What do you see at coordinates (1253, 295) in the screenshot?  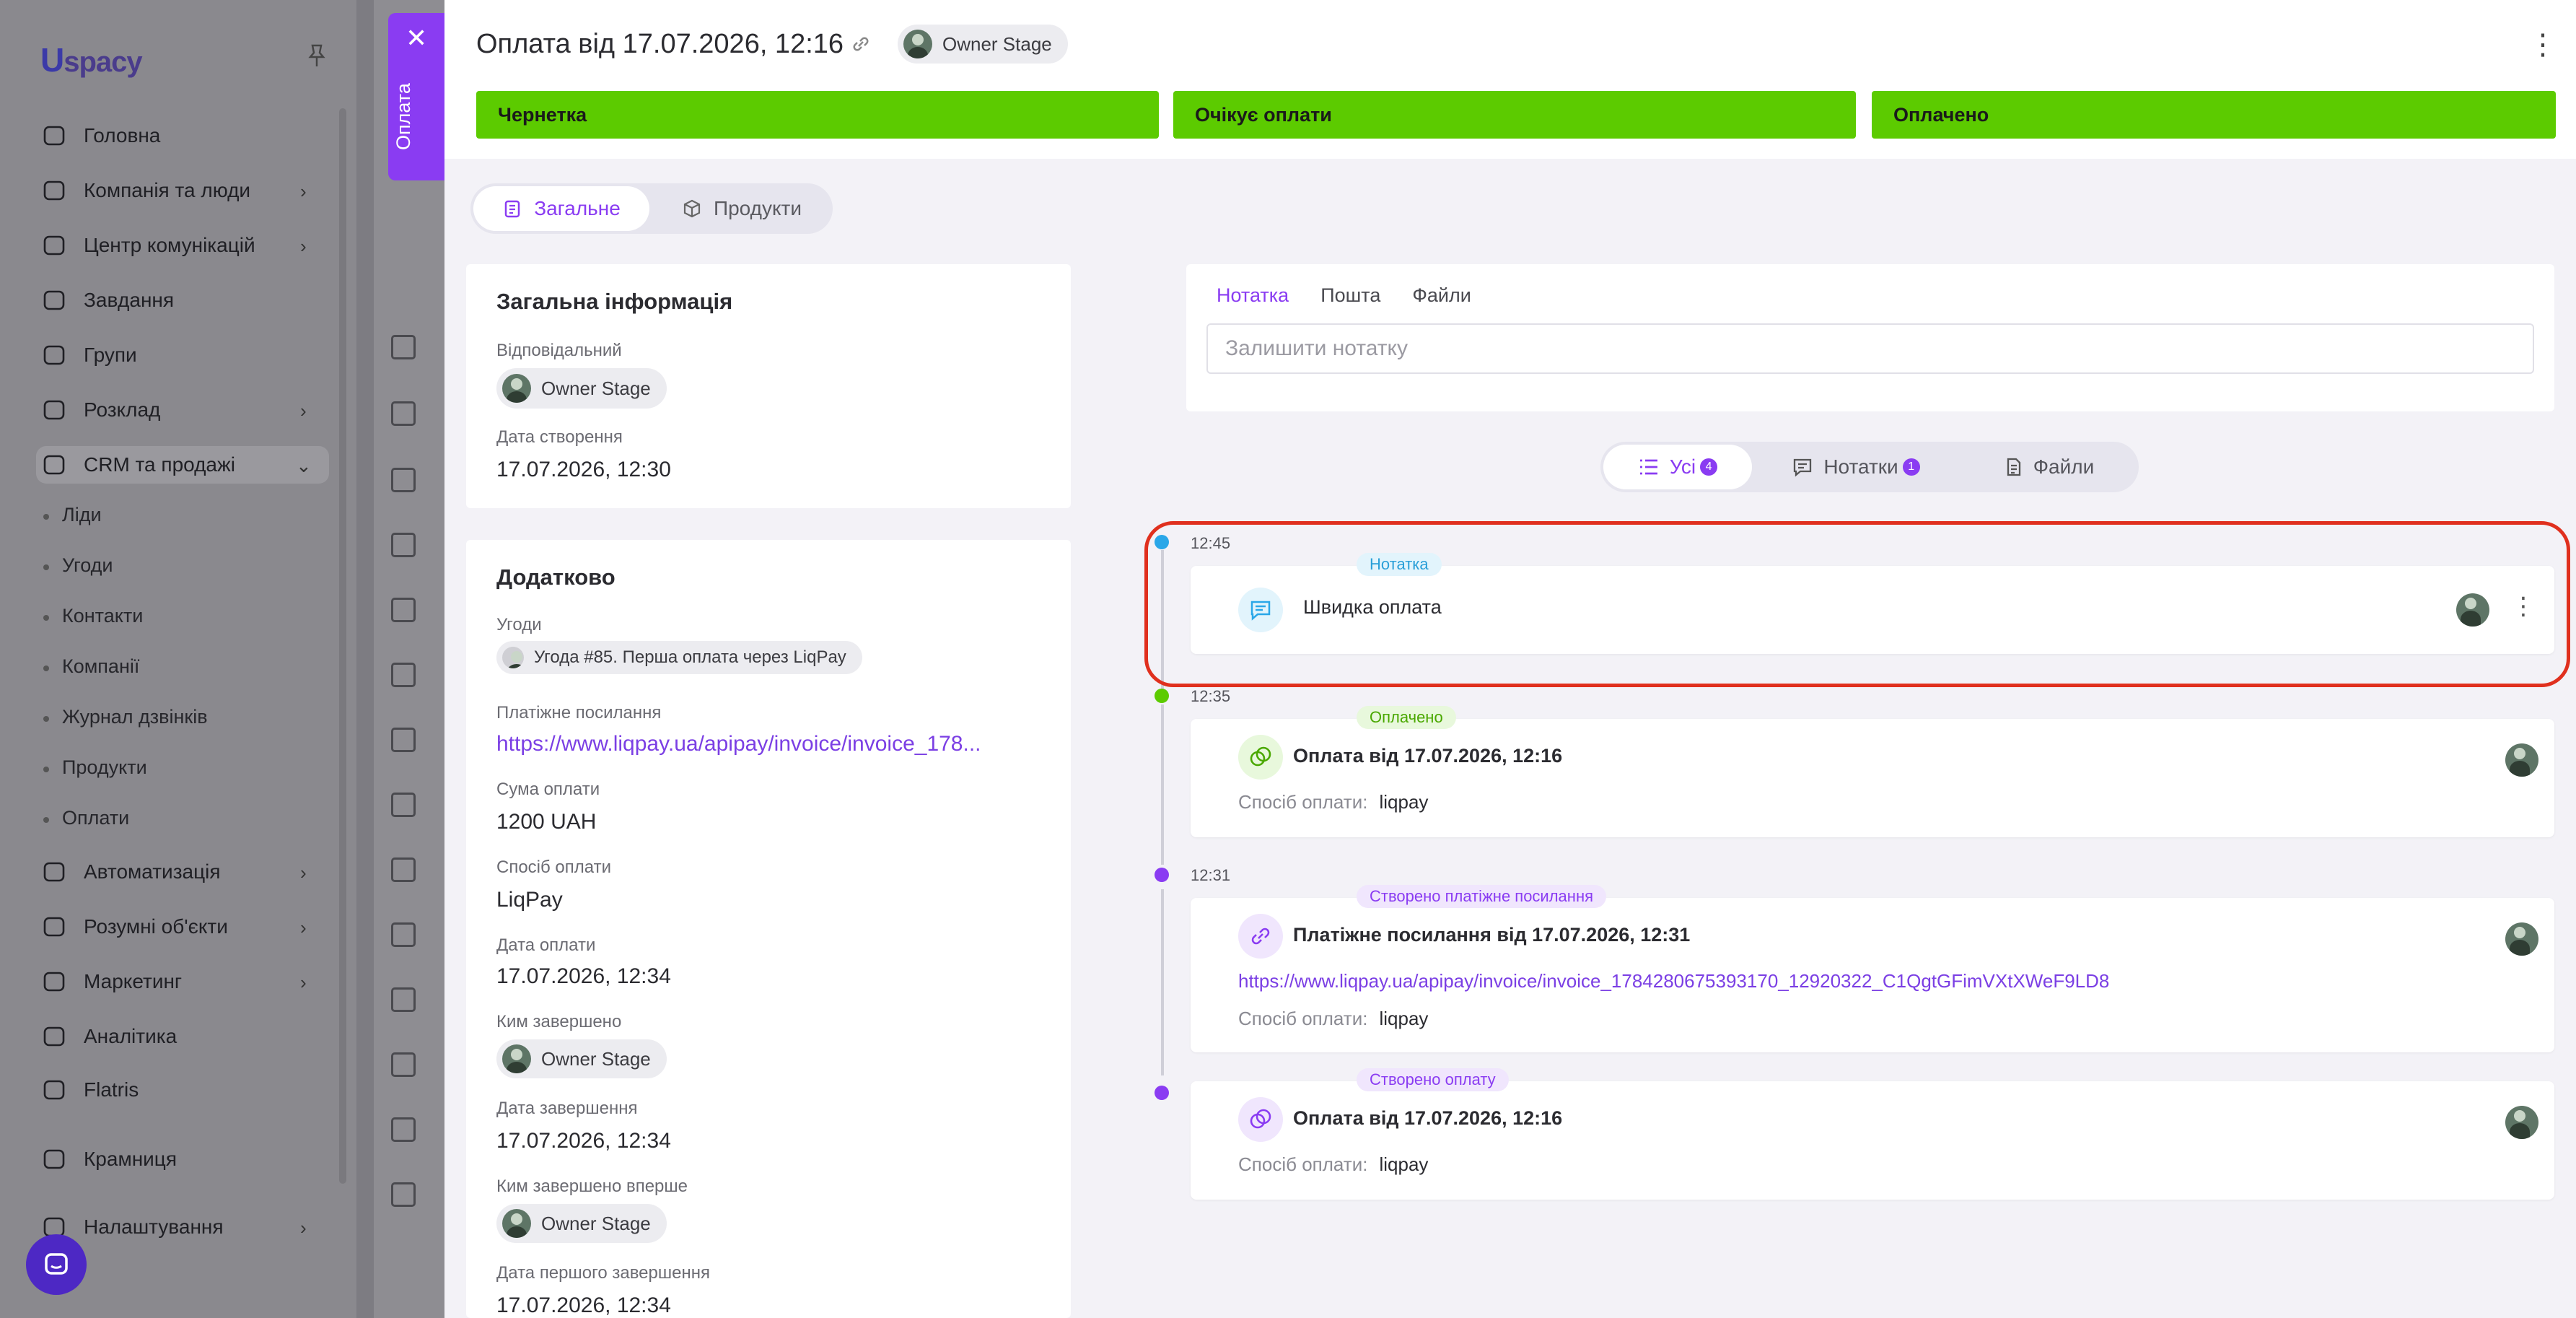 I see `tab-note: Нотатка` at bounding box center [1253, 295].